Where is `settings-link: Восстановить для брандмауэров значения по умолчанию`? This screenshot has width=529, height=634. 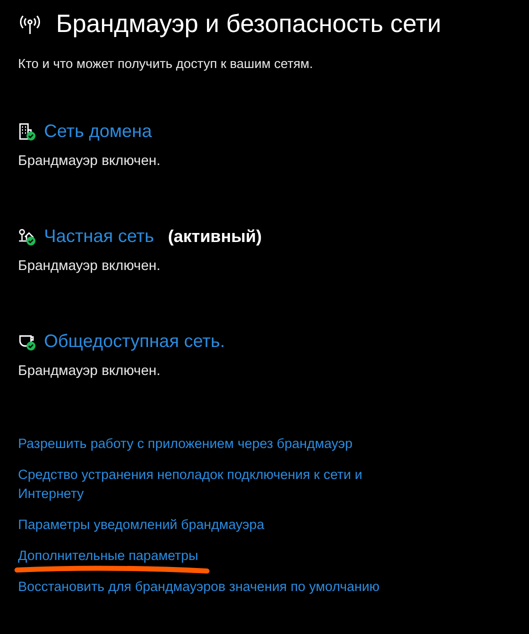 settings-link: Восстановить для брандмауэров значения по умолчанию is located at coordinates (199, 586).